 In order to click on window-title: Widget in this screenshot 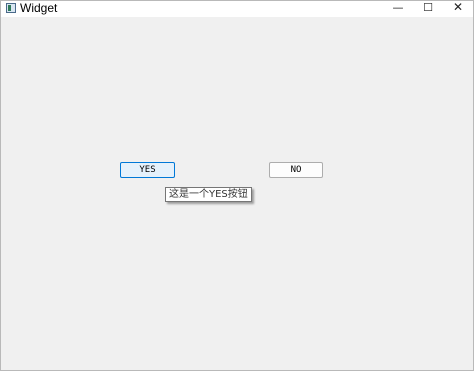, I will do `click(39, 8)`.